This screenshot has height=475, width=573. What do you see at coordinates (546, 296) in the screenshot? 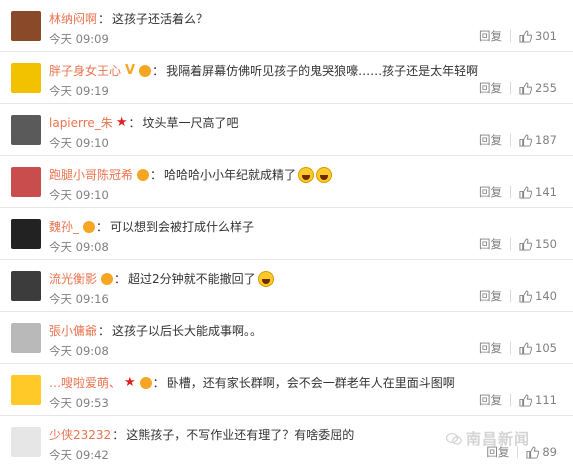
I see `like-count: 140` at bounding box center [546, 296].